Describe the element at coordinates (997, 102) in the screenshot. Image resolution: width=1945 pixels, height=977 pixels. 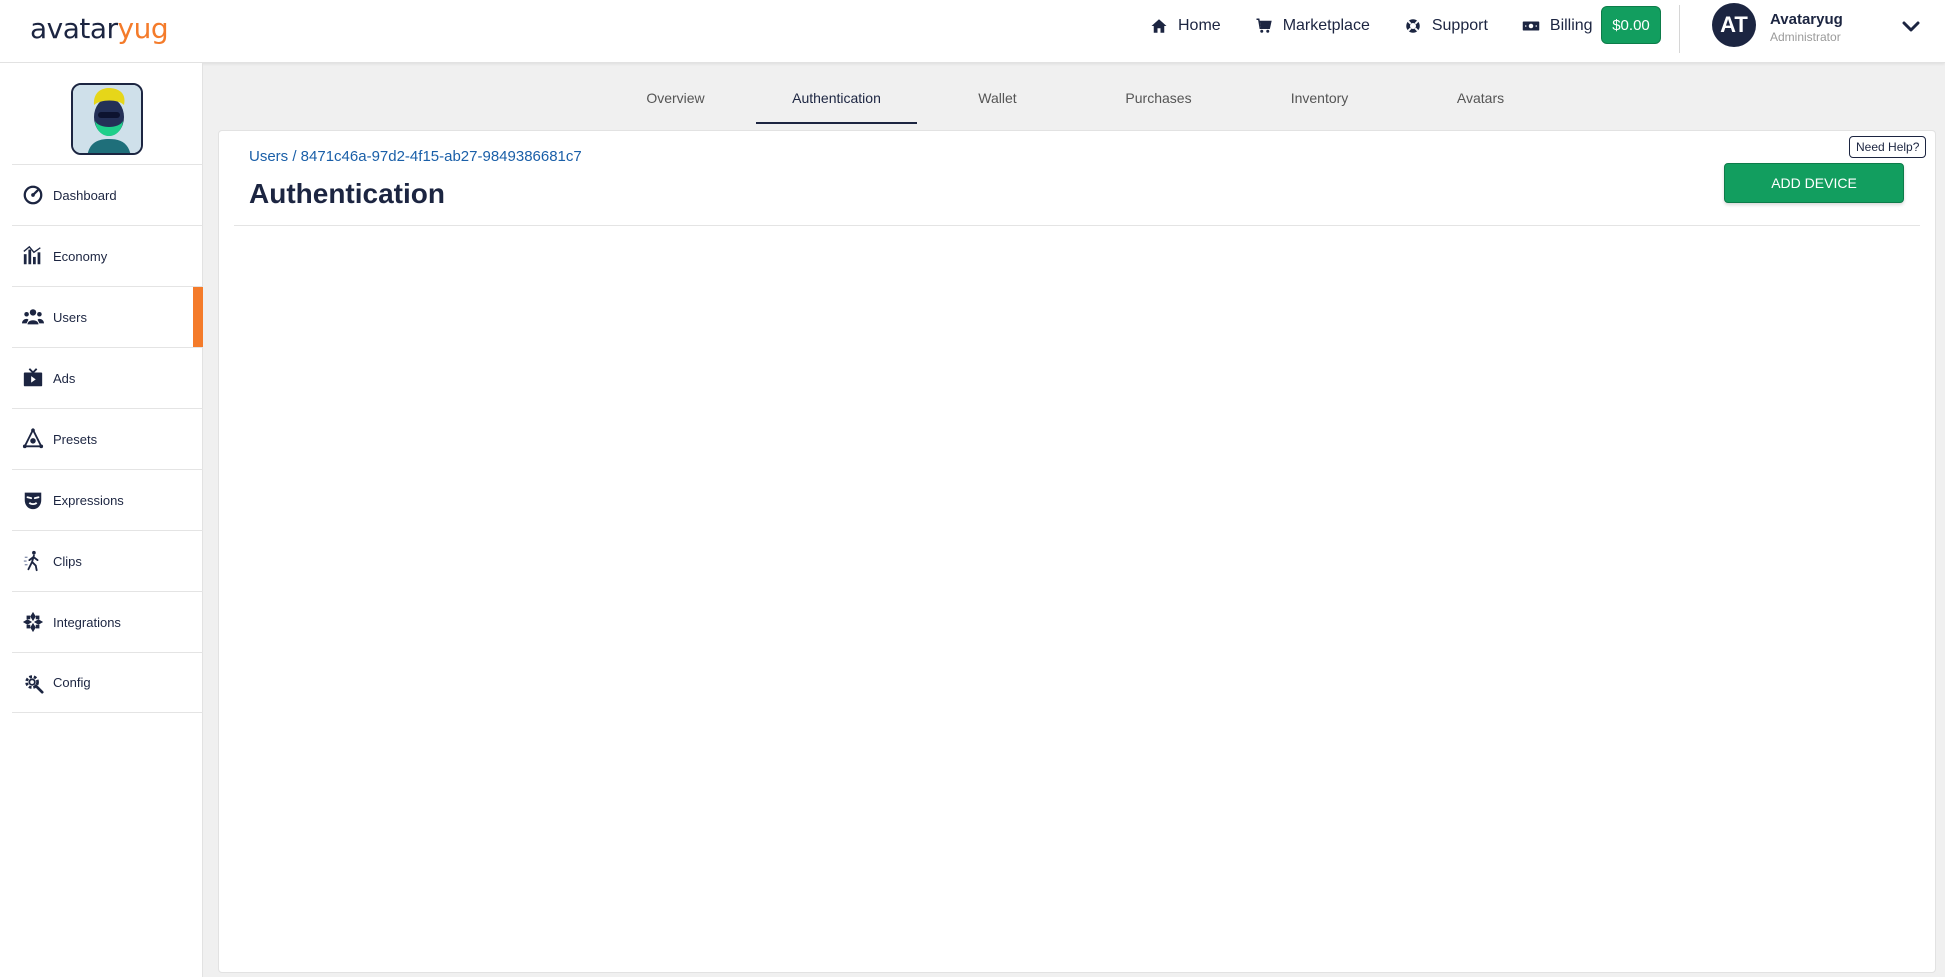
I see `tab-wallet: Wallet` at that location.